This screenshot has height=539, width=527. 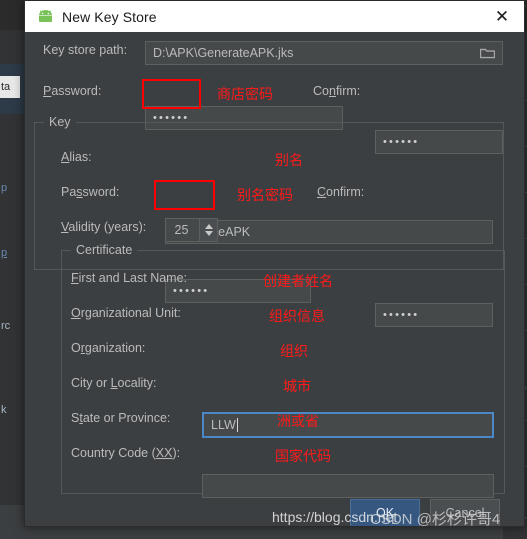 I want to click on cert-org-unit-label: Organizational Unit:, so click(x=126, y=313).